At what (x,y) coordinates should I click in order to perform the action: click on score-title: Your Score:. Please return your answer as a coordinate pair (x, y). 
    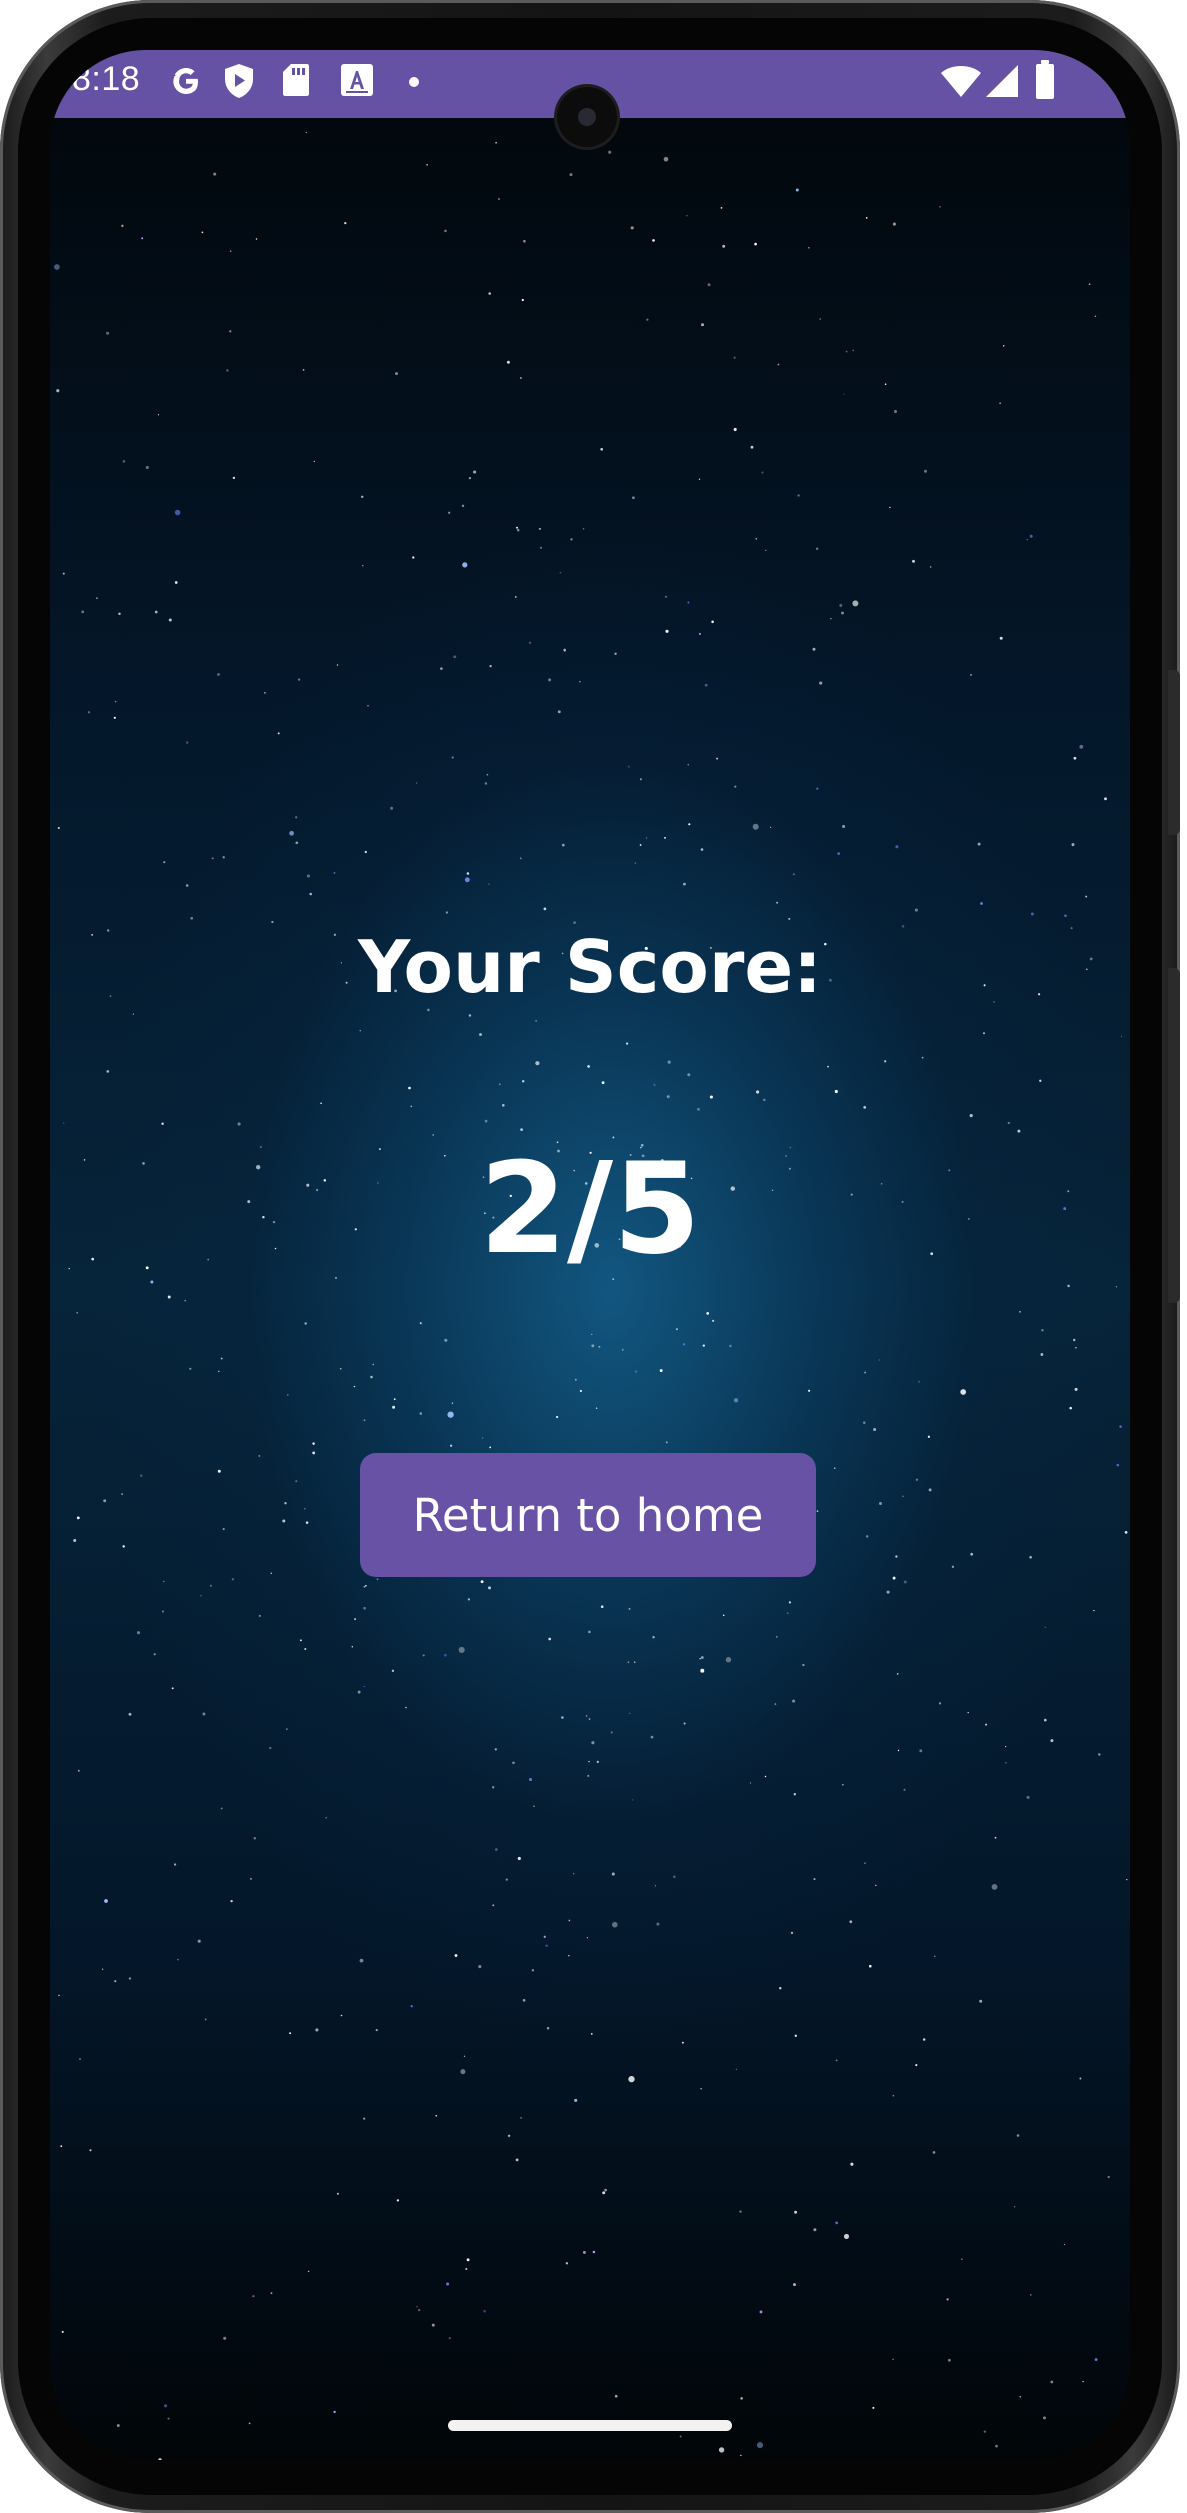
    Looking at the image, I should click on (590, 967).